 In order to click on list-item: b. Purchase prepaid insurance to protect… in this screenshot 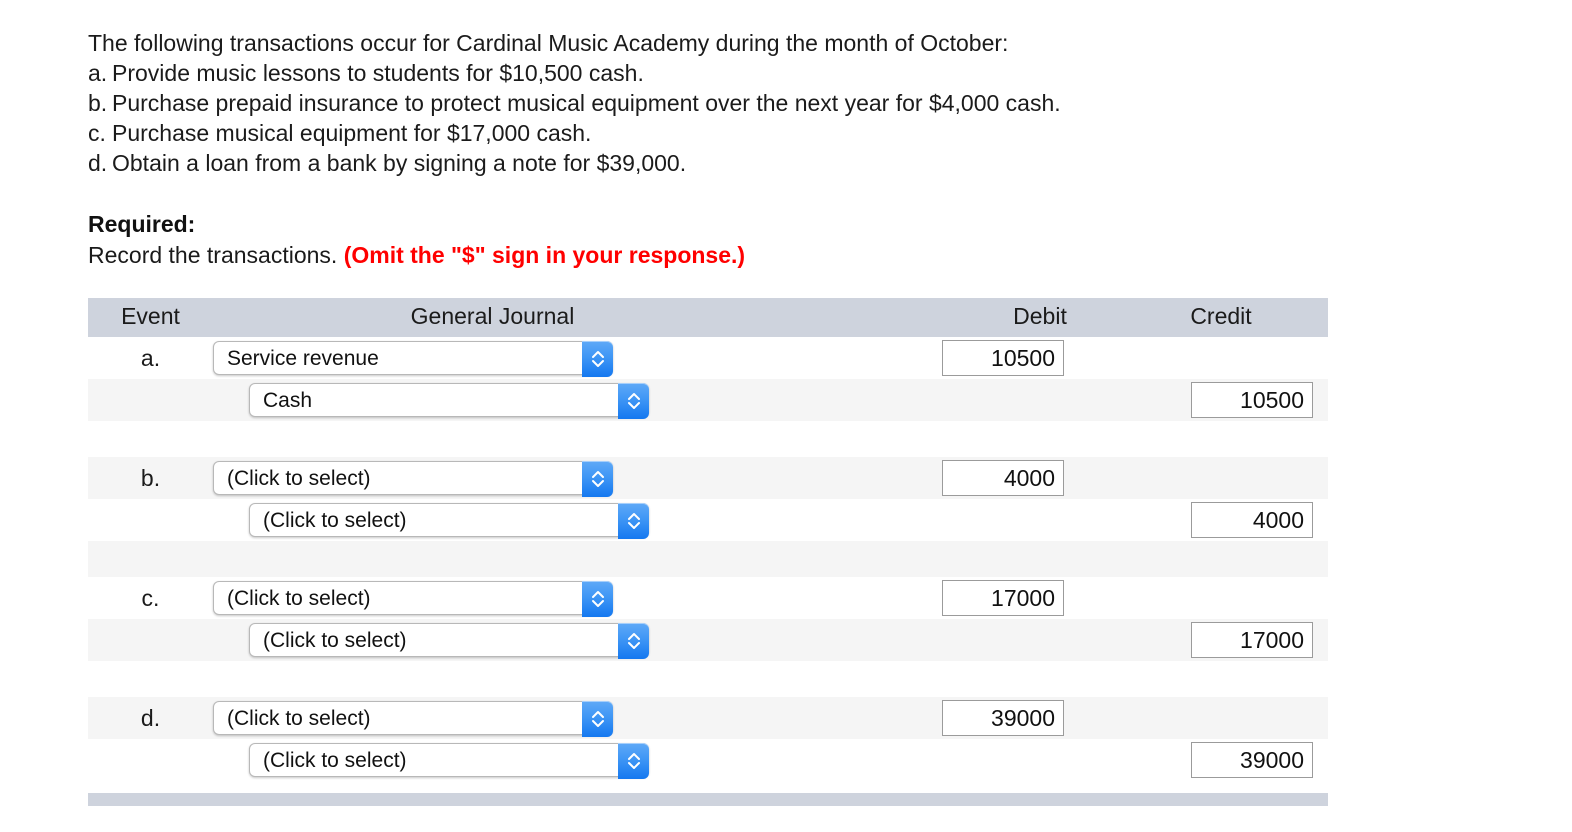, I will do `click(830, 103)`.